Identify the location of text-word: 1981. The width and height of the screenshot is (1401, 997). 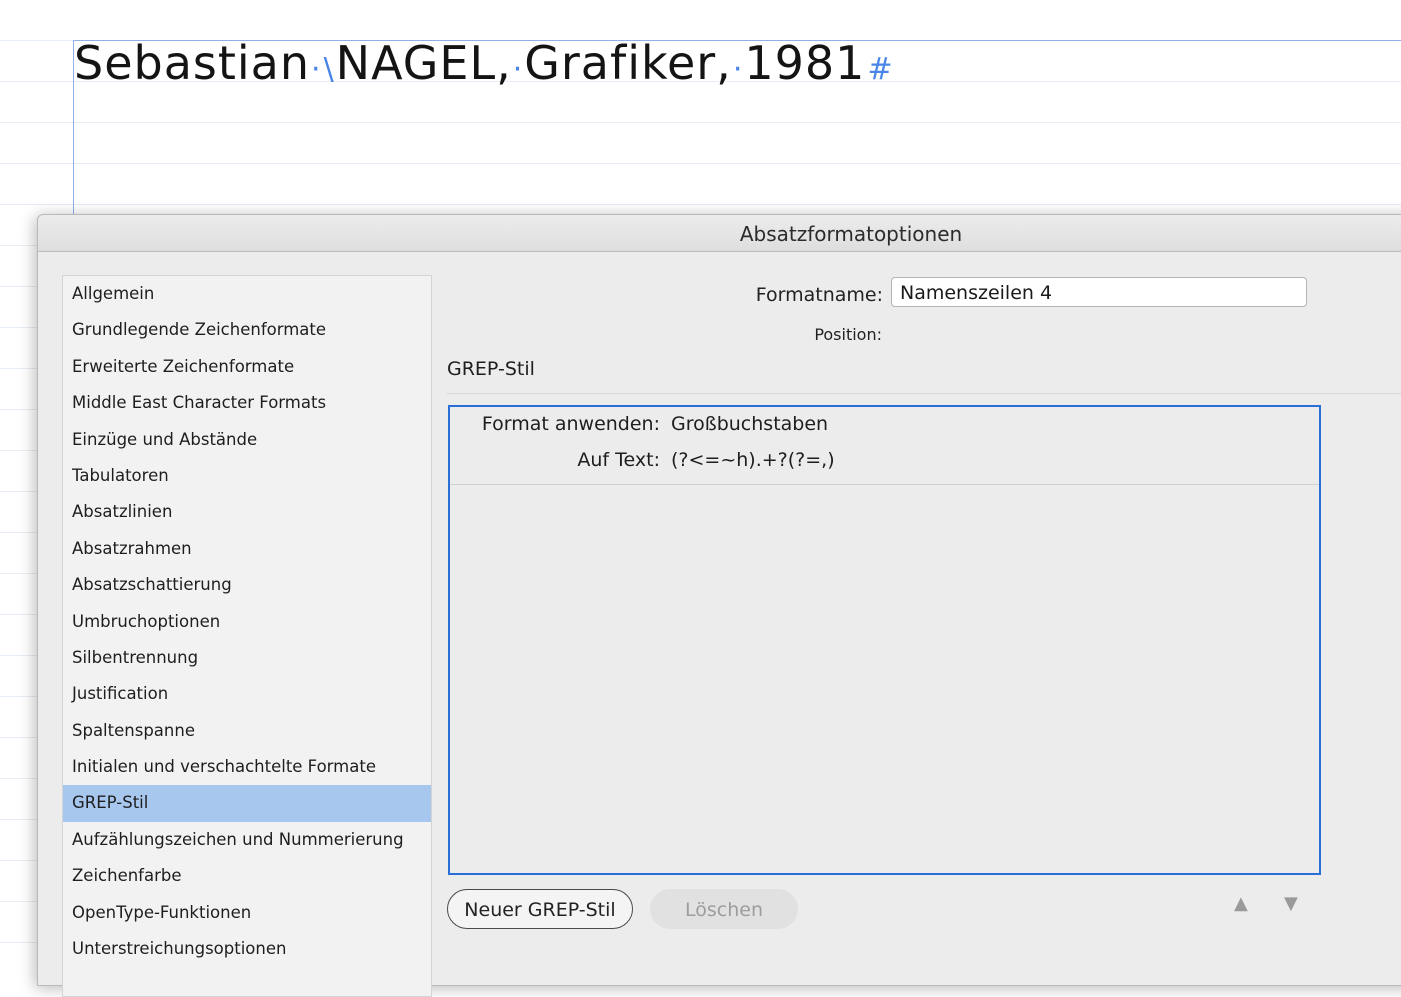
(805, 63).